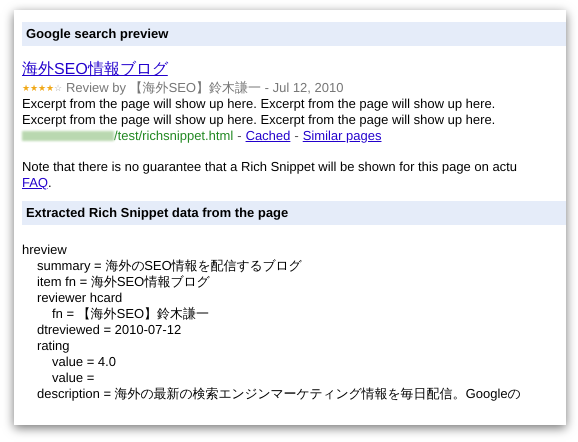 This screenshot has width=578, height=442. Describe the element at coordinates (73, 378) in the screenshot. I see `data-line: value =` at that location.